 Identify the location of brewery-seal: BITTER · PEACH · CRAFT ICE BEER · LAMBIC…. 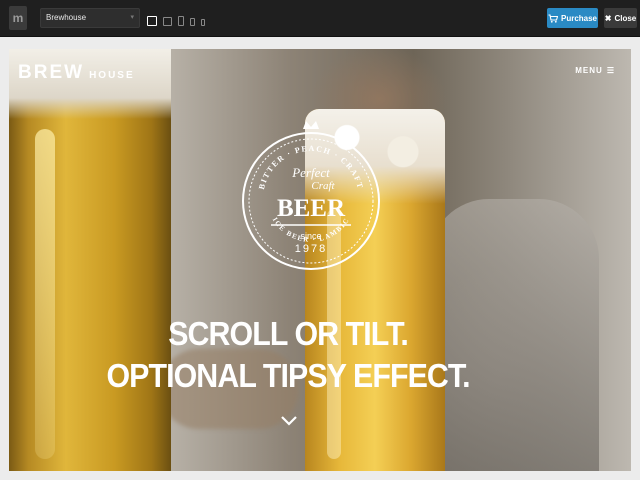
(311, 195).